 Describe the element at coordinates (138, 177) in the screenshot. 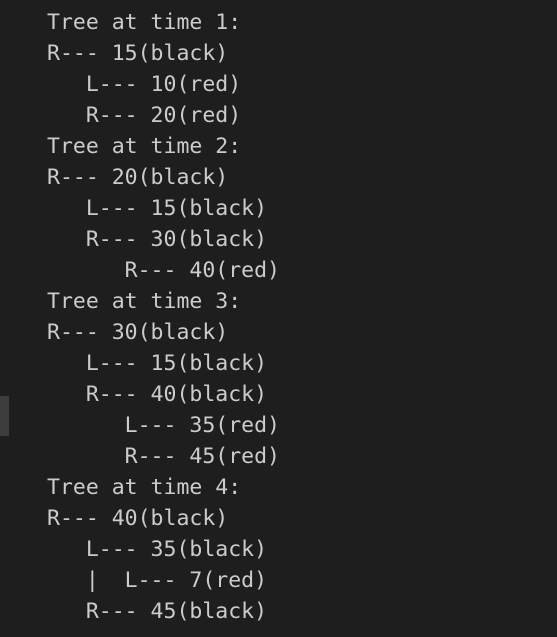

I see `output-line: R--- 20(black)` at that location.